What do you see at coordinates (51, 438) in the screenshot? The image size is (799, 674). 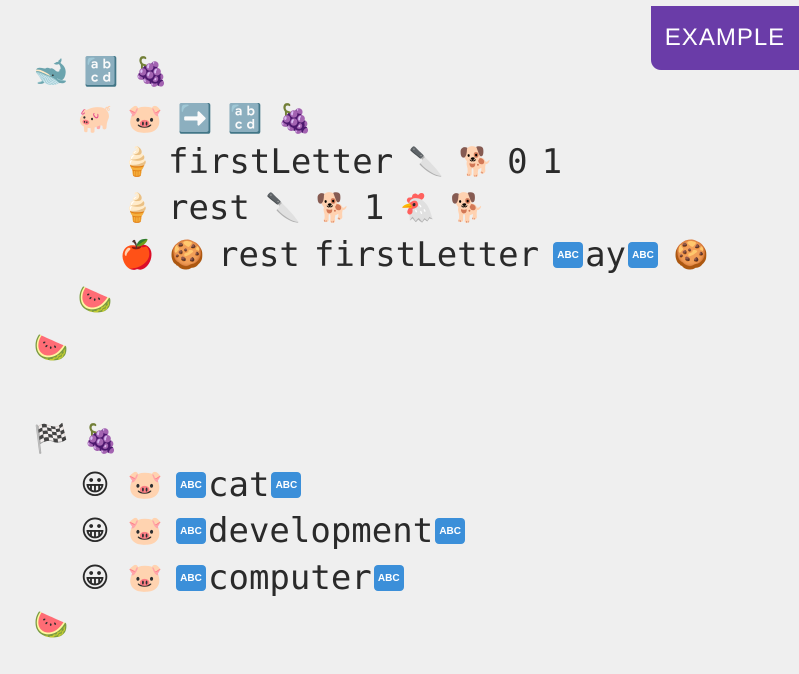 I see `checkered-flag-icon: 🏁` at bounding box center [51, 438].